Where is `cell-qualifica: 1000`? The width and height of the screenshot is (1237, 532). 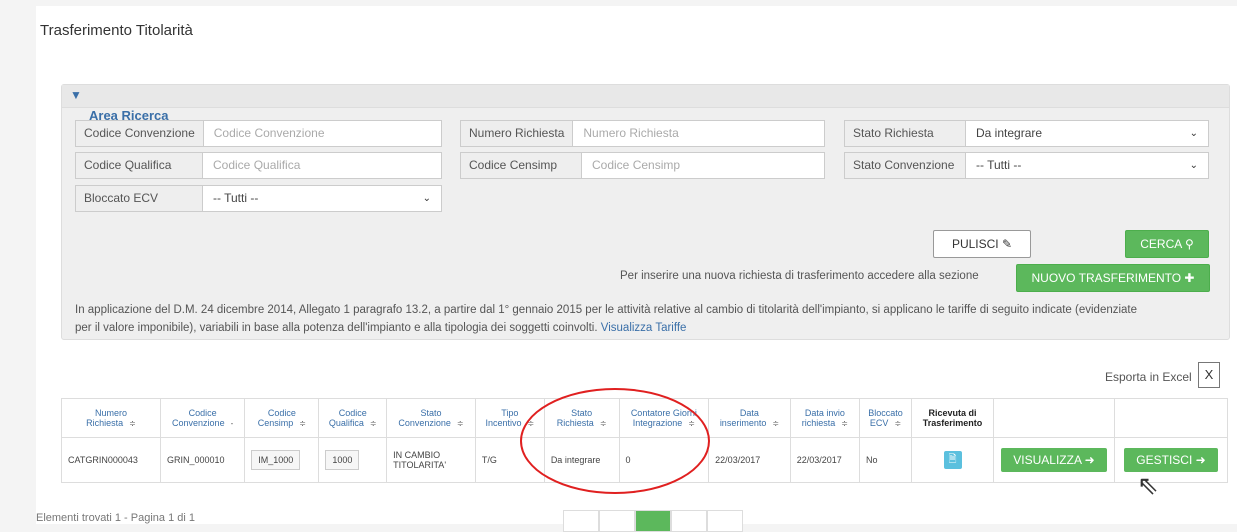
cell-qualifica: 1000 is located at coordinates (353, 460).